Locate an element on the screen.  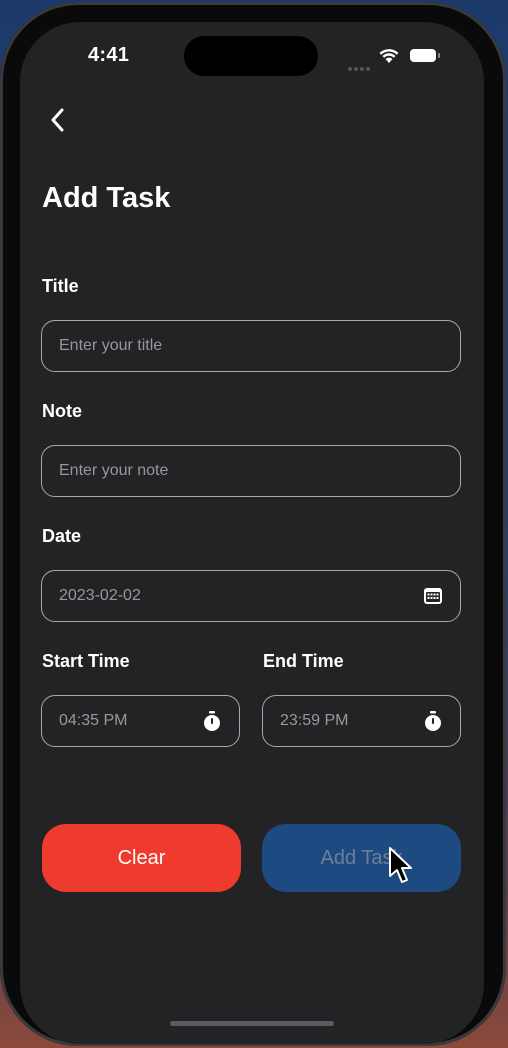
wifi-icon is located at coordinates (389, 56).